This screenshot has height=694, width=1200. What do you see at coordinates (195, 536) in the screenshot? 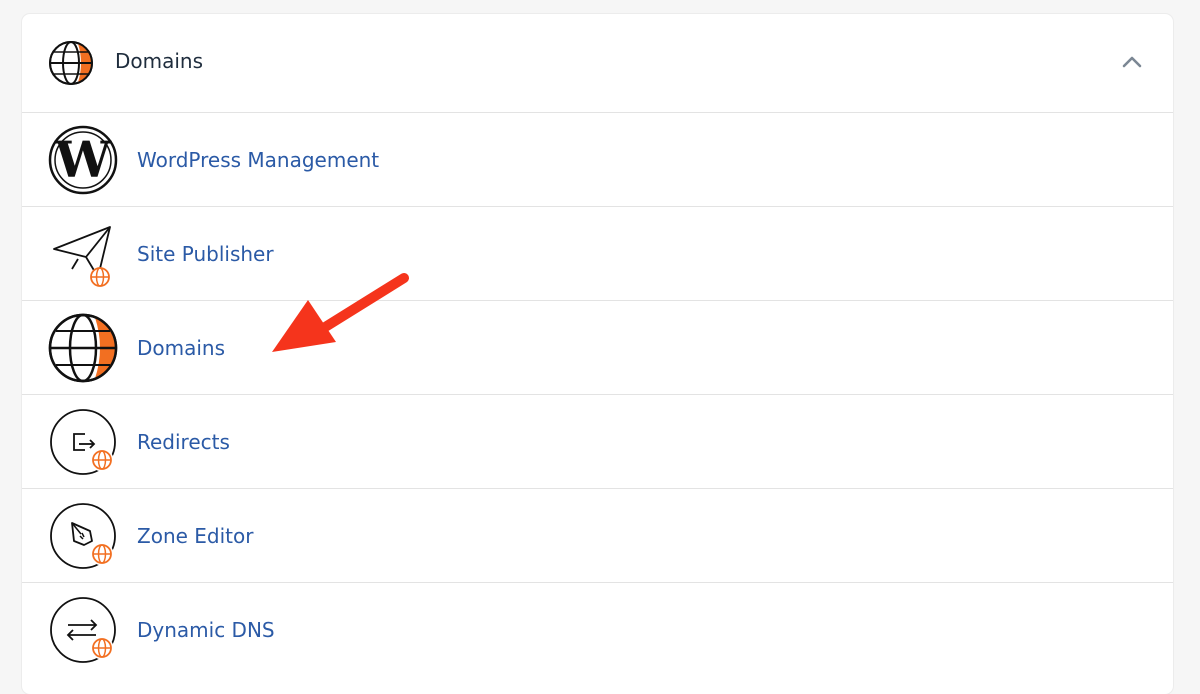
I see `tool-label: Zone Editor` at bounding box center [195, 536].